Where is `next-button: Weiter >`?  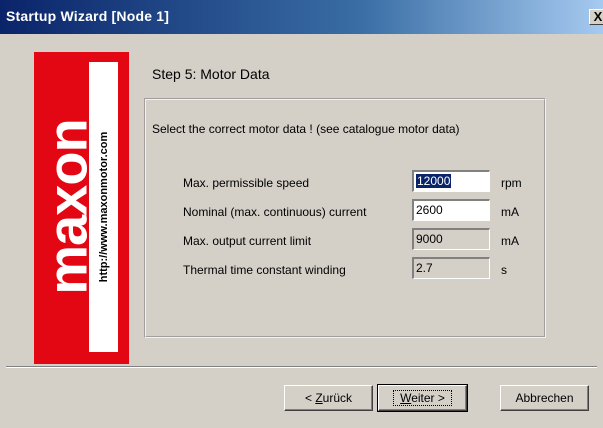 next-button: Weiter > is located at coordinates (422, 398).